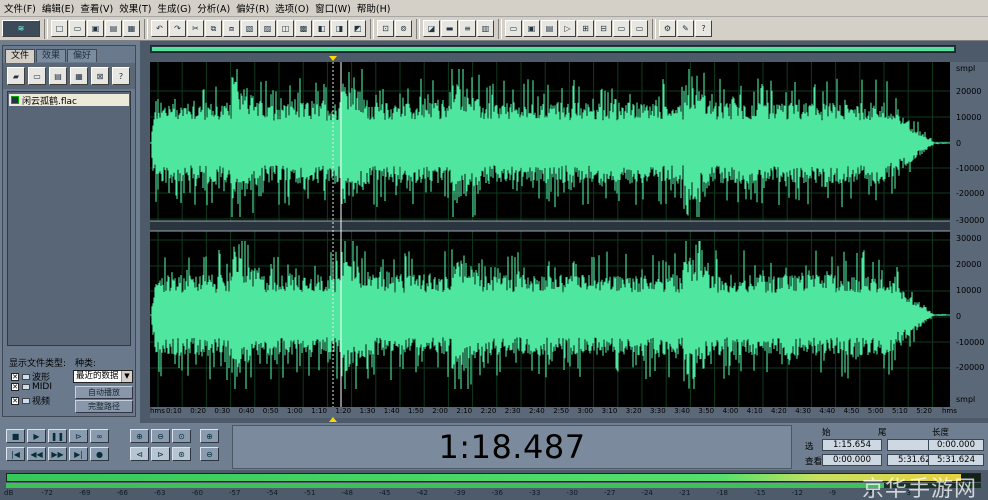  What do you see at coordinates (416, 411) in the screenshot?
I see `time-tick: 1:50` at bounding box center [416, 411].